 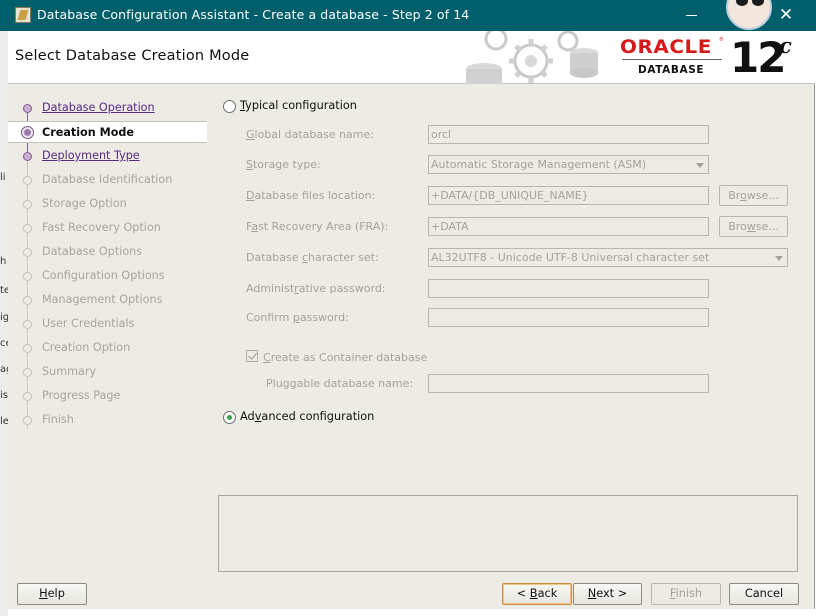 What do you see at coordinates (3, 261) in the screenshot?
I see `desktop-fragment: h` at bounding box center [3, 261].